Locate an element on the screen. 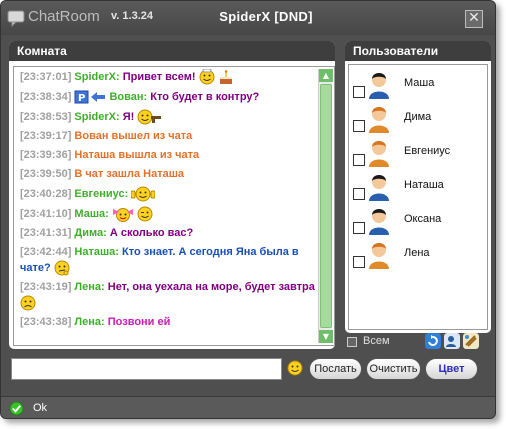 The height and width of the screenshot is (429, 506). message-text: А сколько вас? is located at coordinates (151, 233).